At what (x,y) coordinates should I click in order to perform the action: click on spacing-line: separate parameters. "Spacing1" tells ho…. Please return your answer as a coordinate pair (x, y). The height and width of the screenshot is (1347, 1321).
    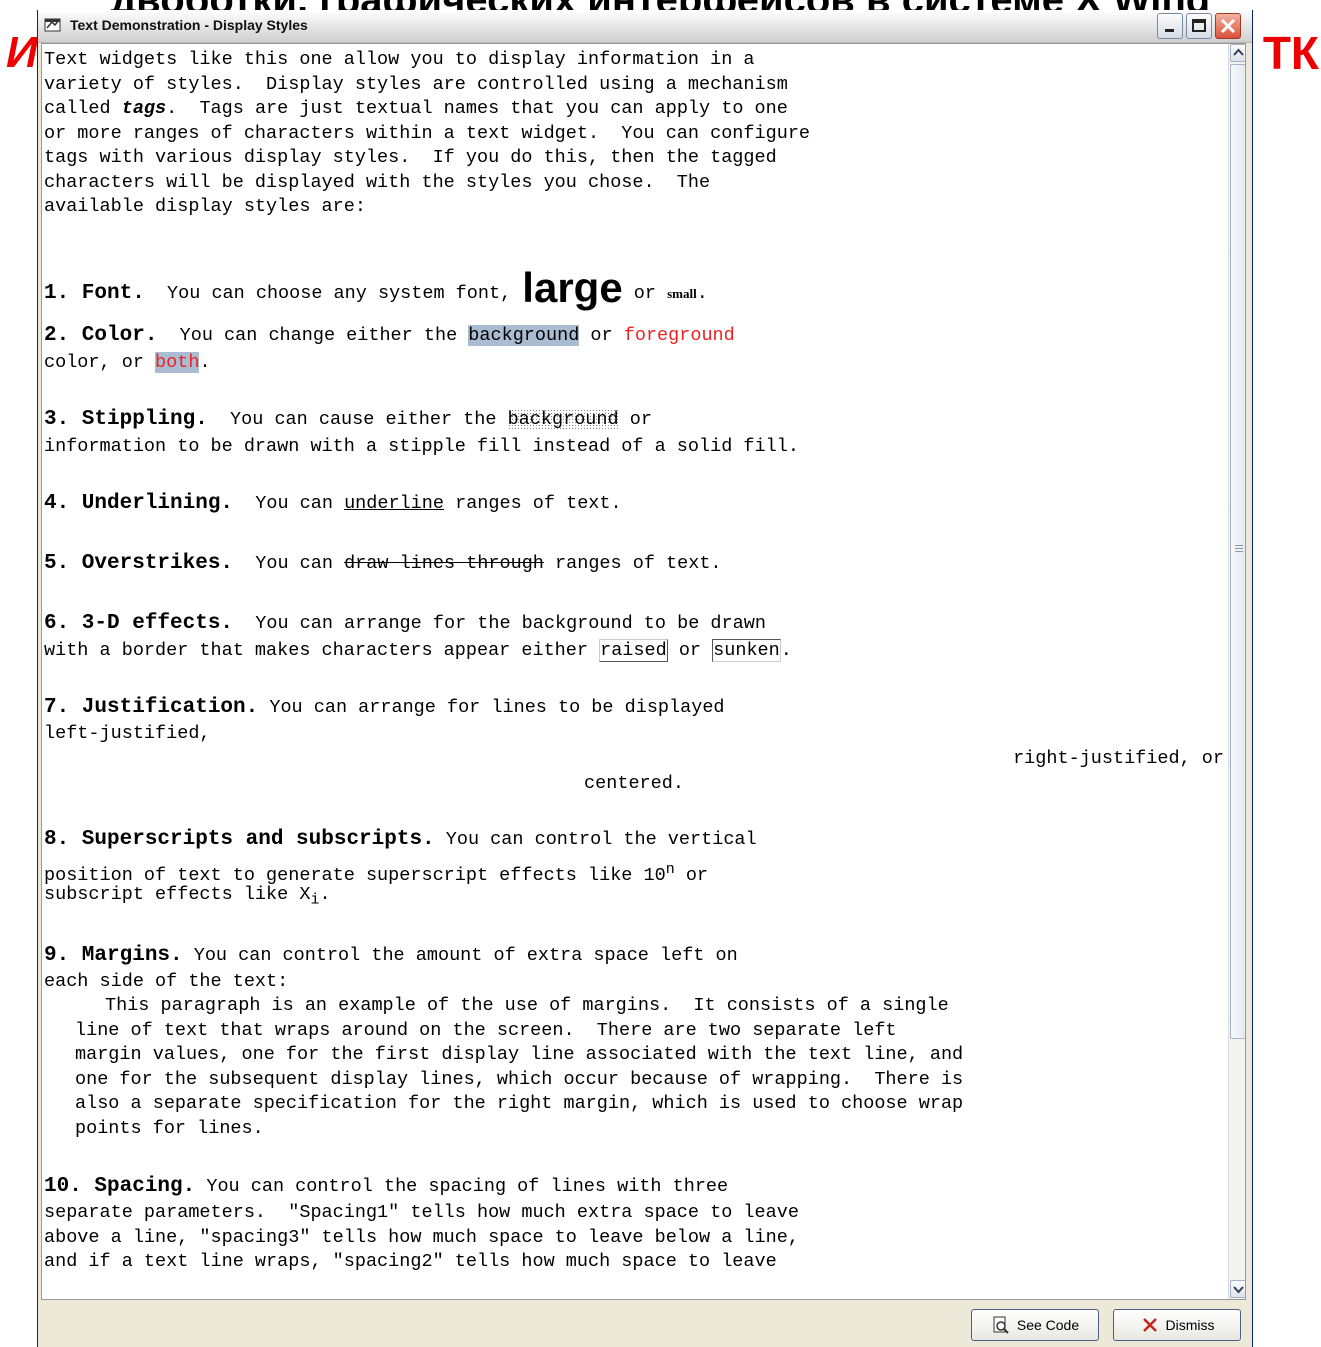
    Looking at the image, I should click on (421, 1212).